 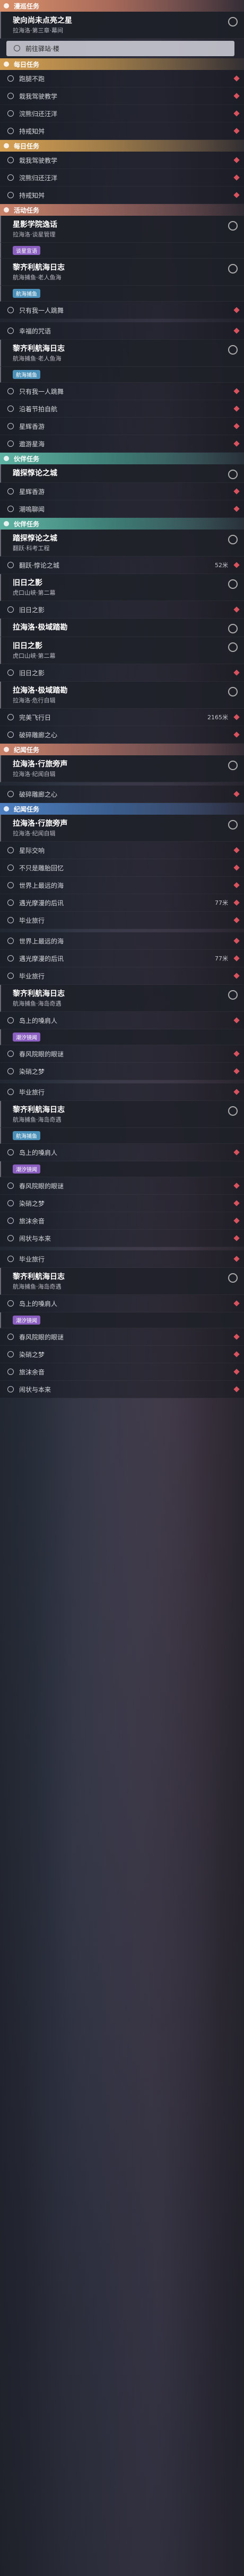 I want to click on objective-row: 翻跃·惇论之城 52米, so click(x=122, y=565).